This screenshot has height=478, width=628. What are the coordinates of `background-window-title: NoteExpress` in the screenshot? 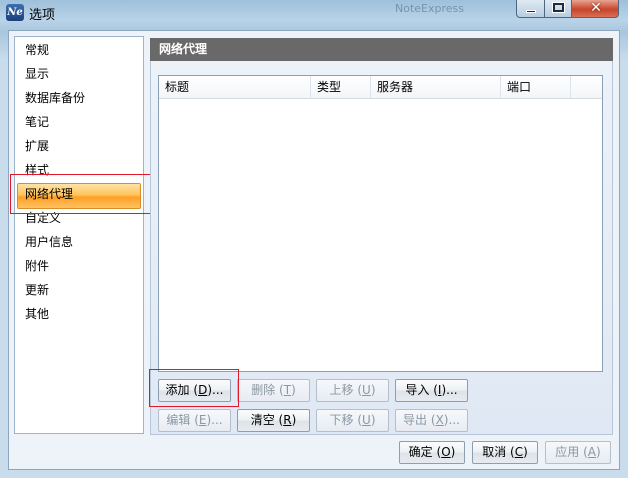 It's located at (429, 8).